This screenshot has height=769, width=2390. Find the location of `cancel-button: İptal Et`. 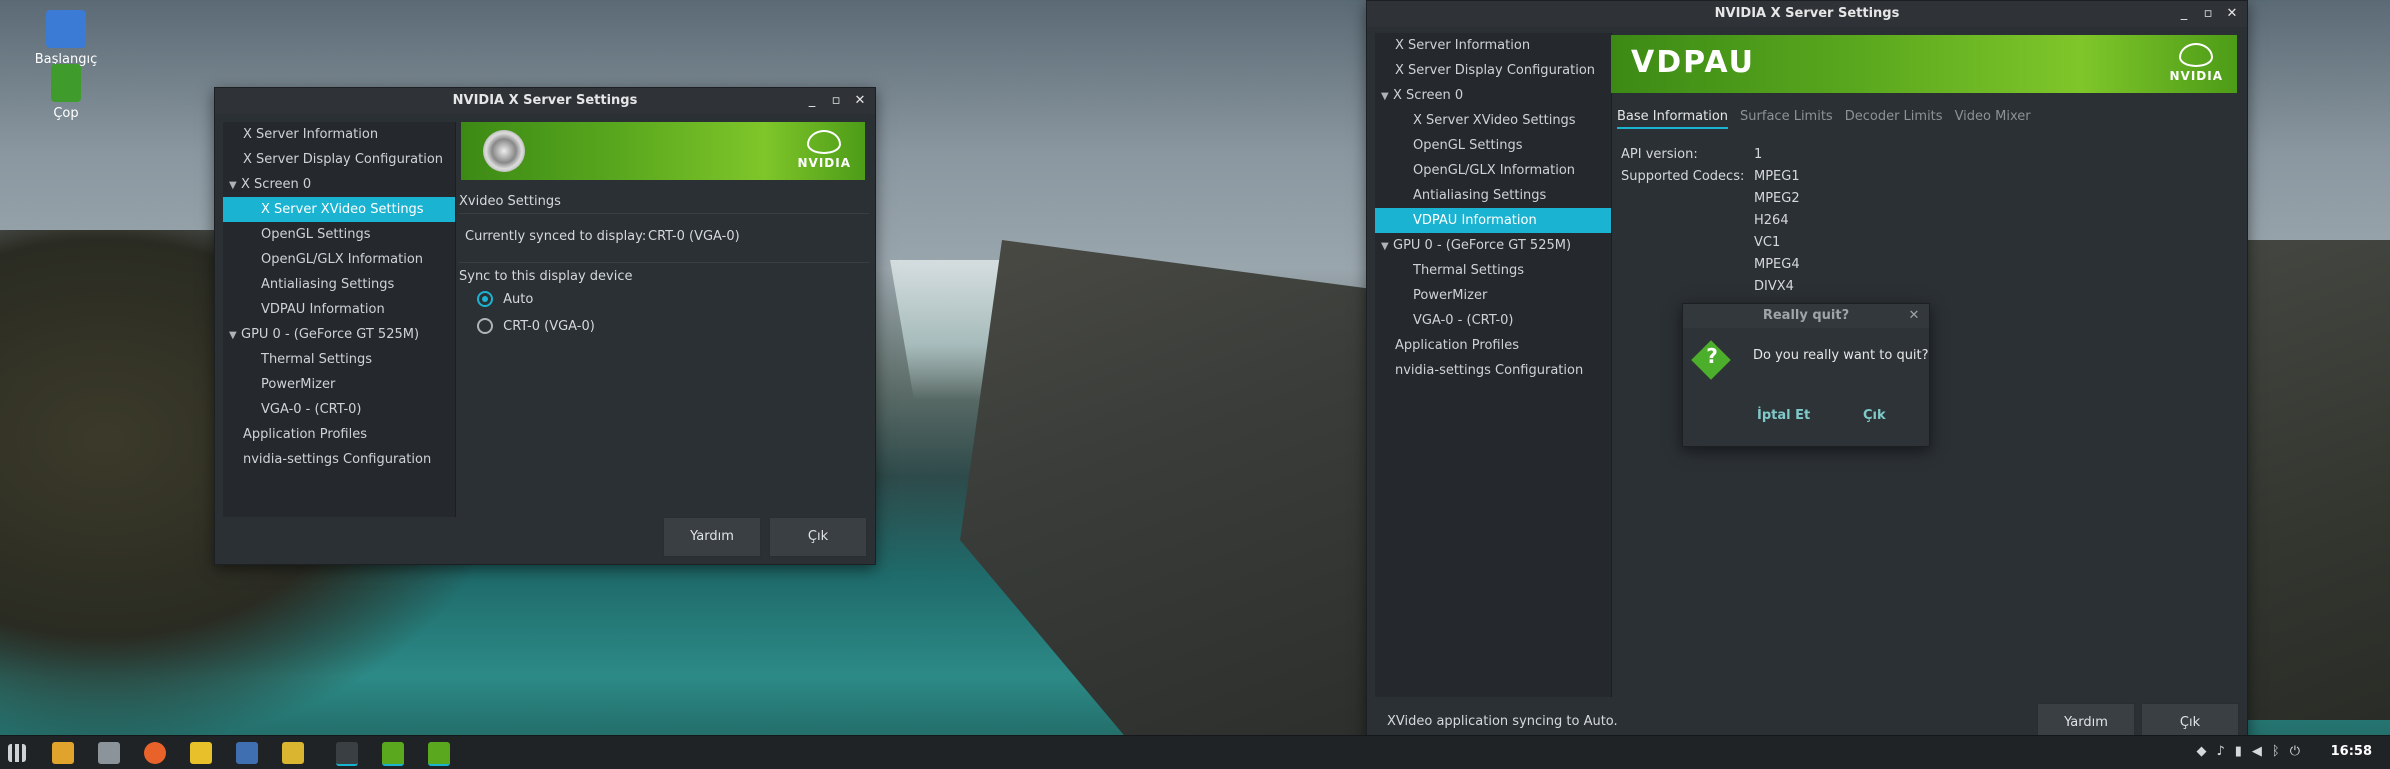

cancel-button: İptal Et is located at coordinates (1783, 415).